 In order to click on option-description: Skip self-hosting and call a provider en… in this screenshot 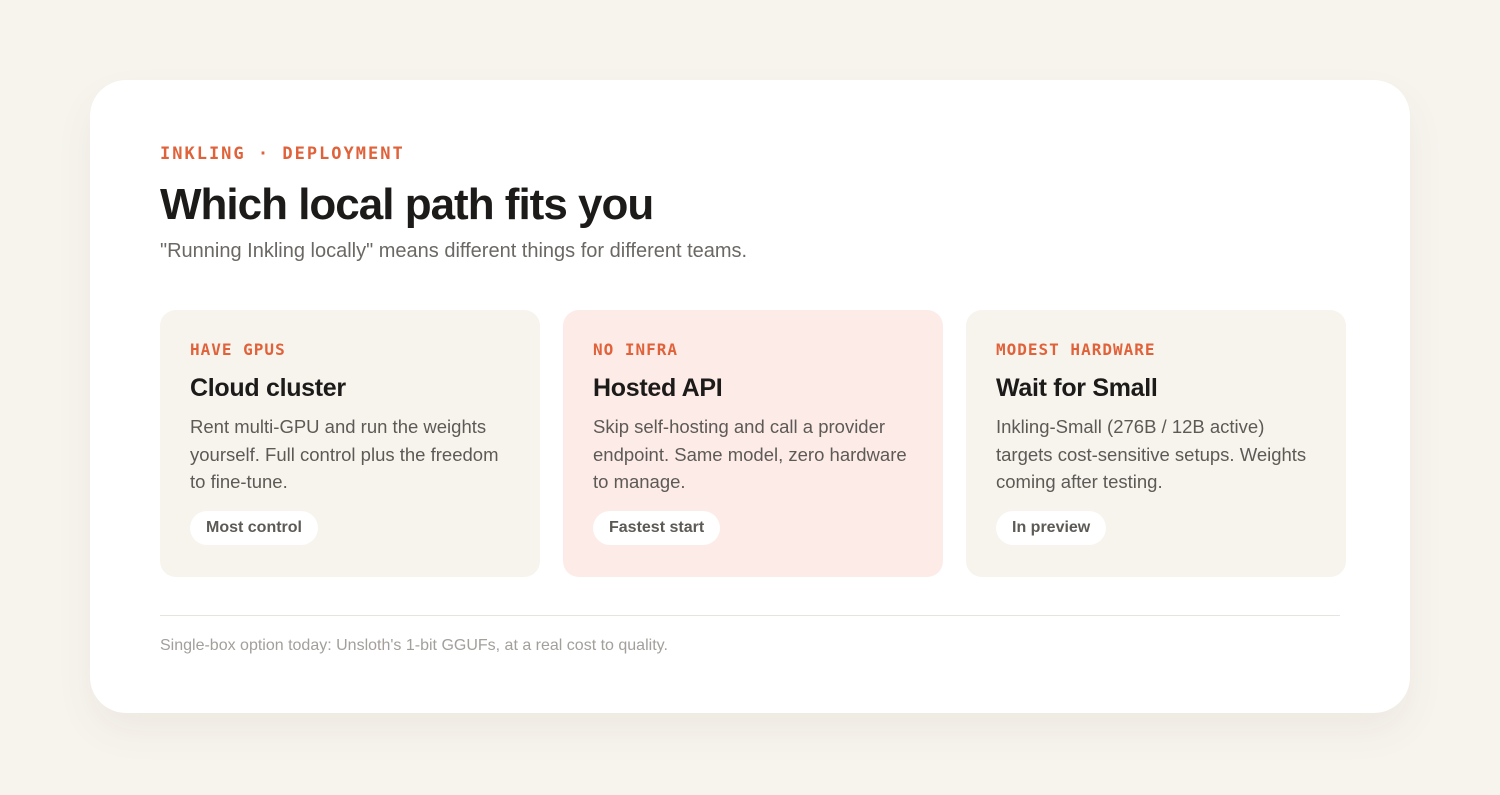, I will do `click(750, 454)`.